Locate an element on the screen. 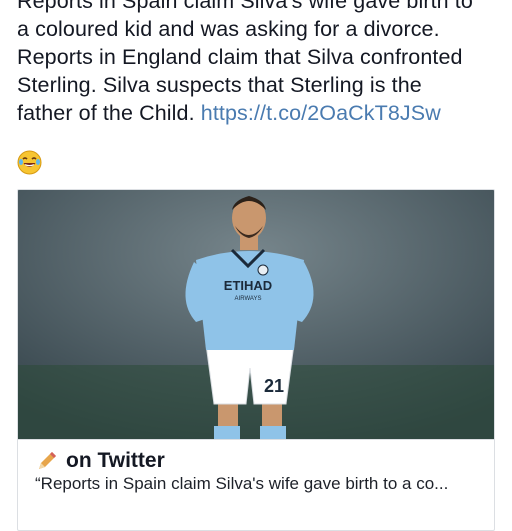 The width and height of the screenshot is (512, 531). post-link: https://t.co/2OaCkT8JSw is located at coordinates (321, 113).